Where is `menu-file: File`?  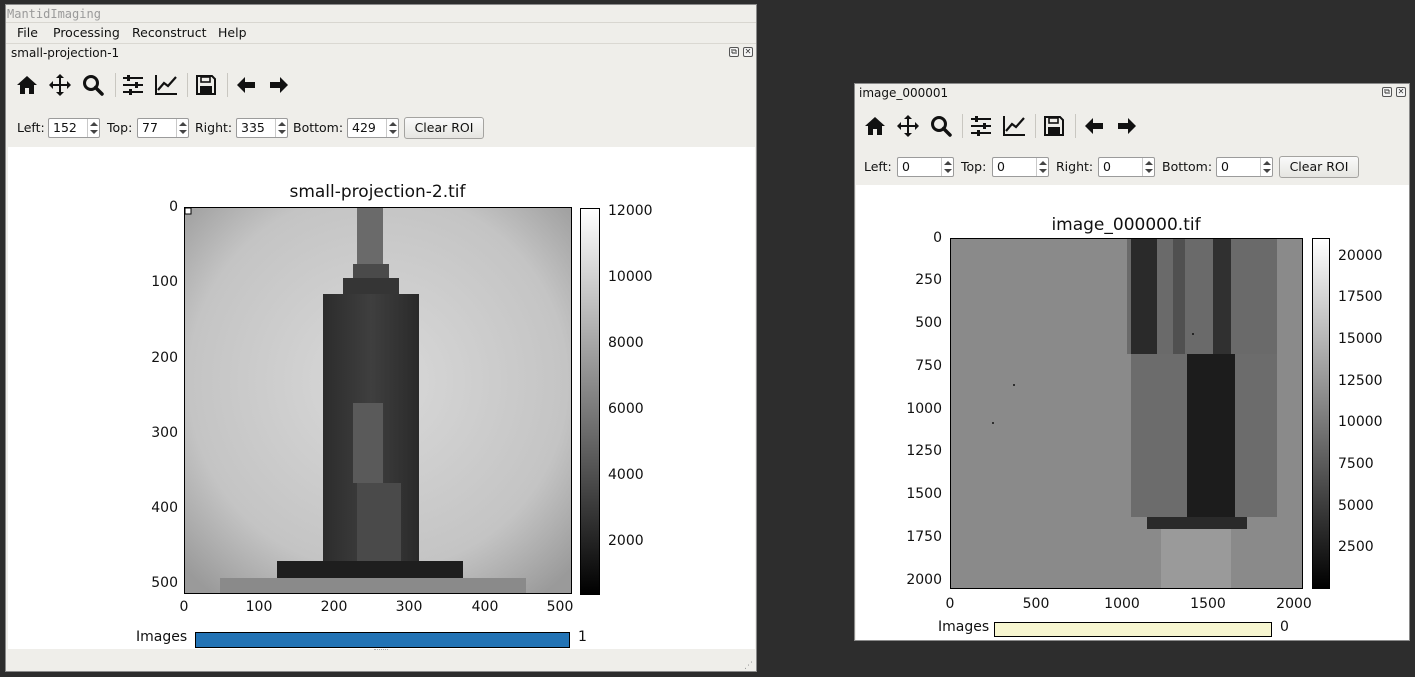 menu-file: File is located at coordinates (27, 34).